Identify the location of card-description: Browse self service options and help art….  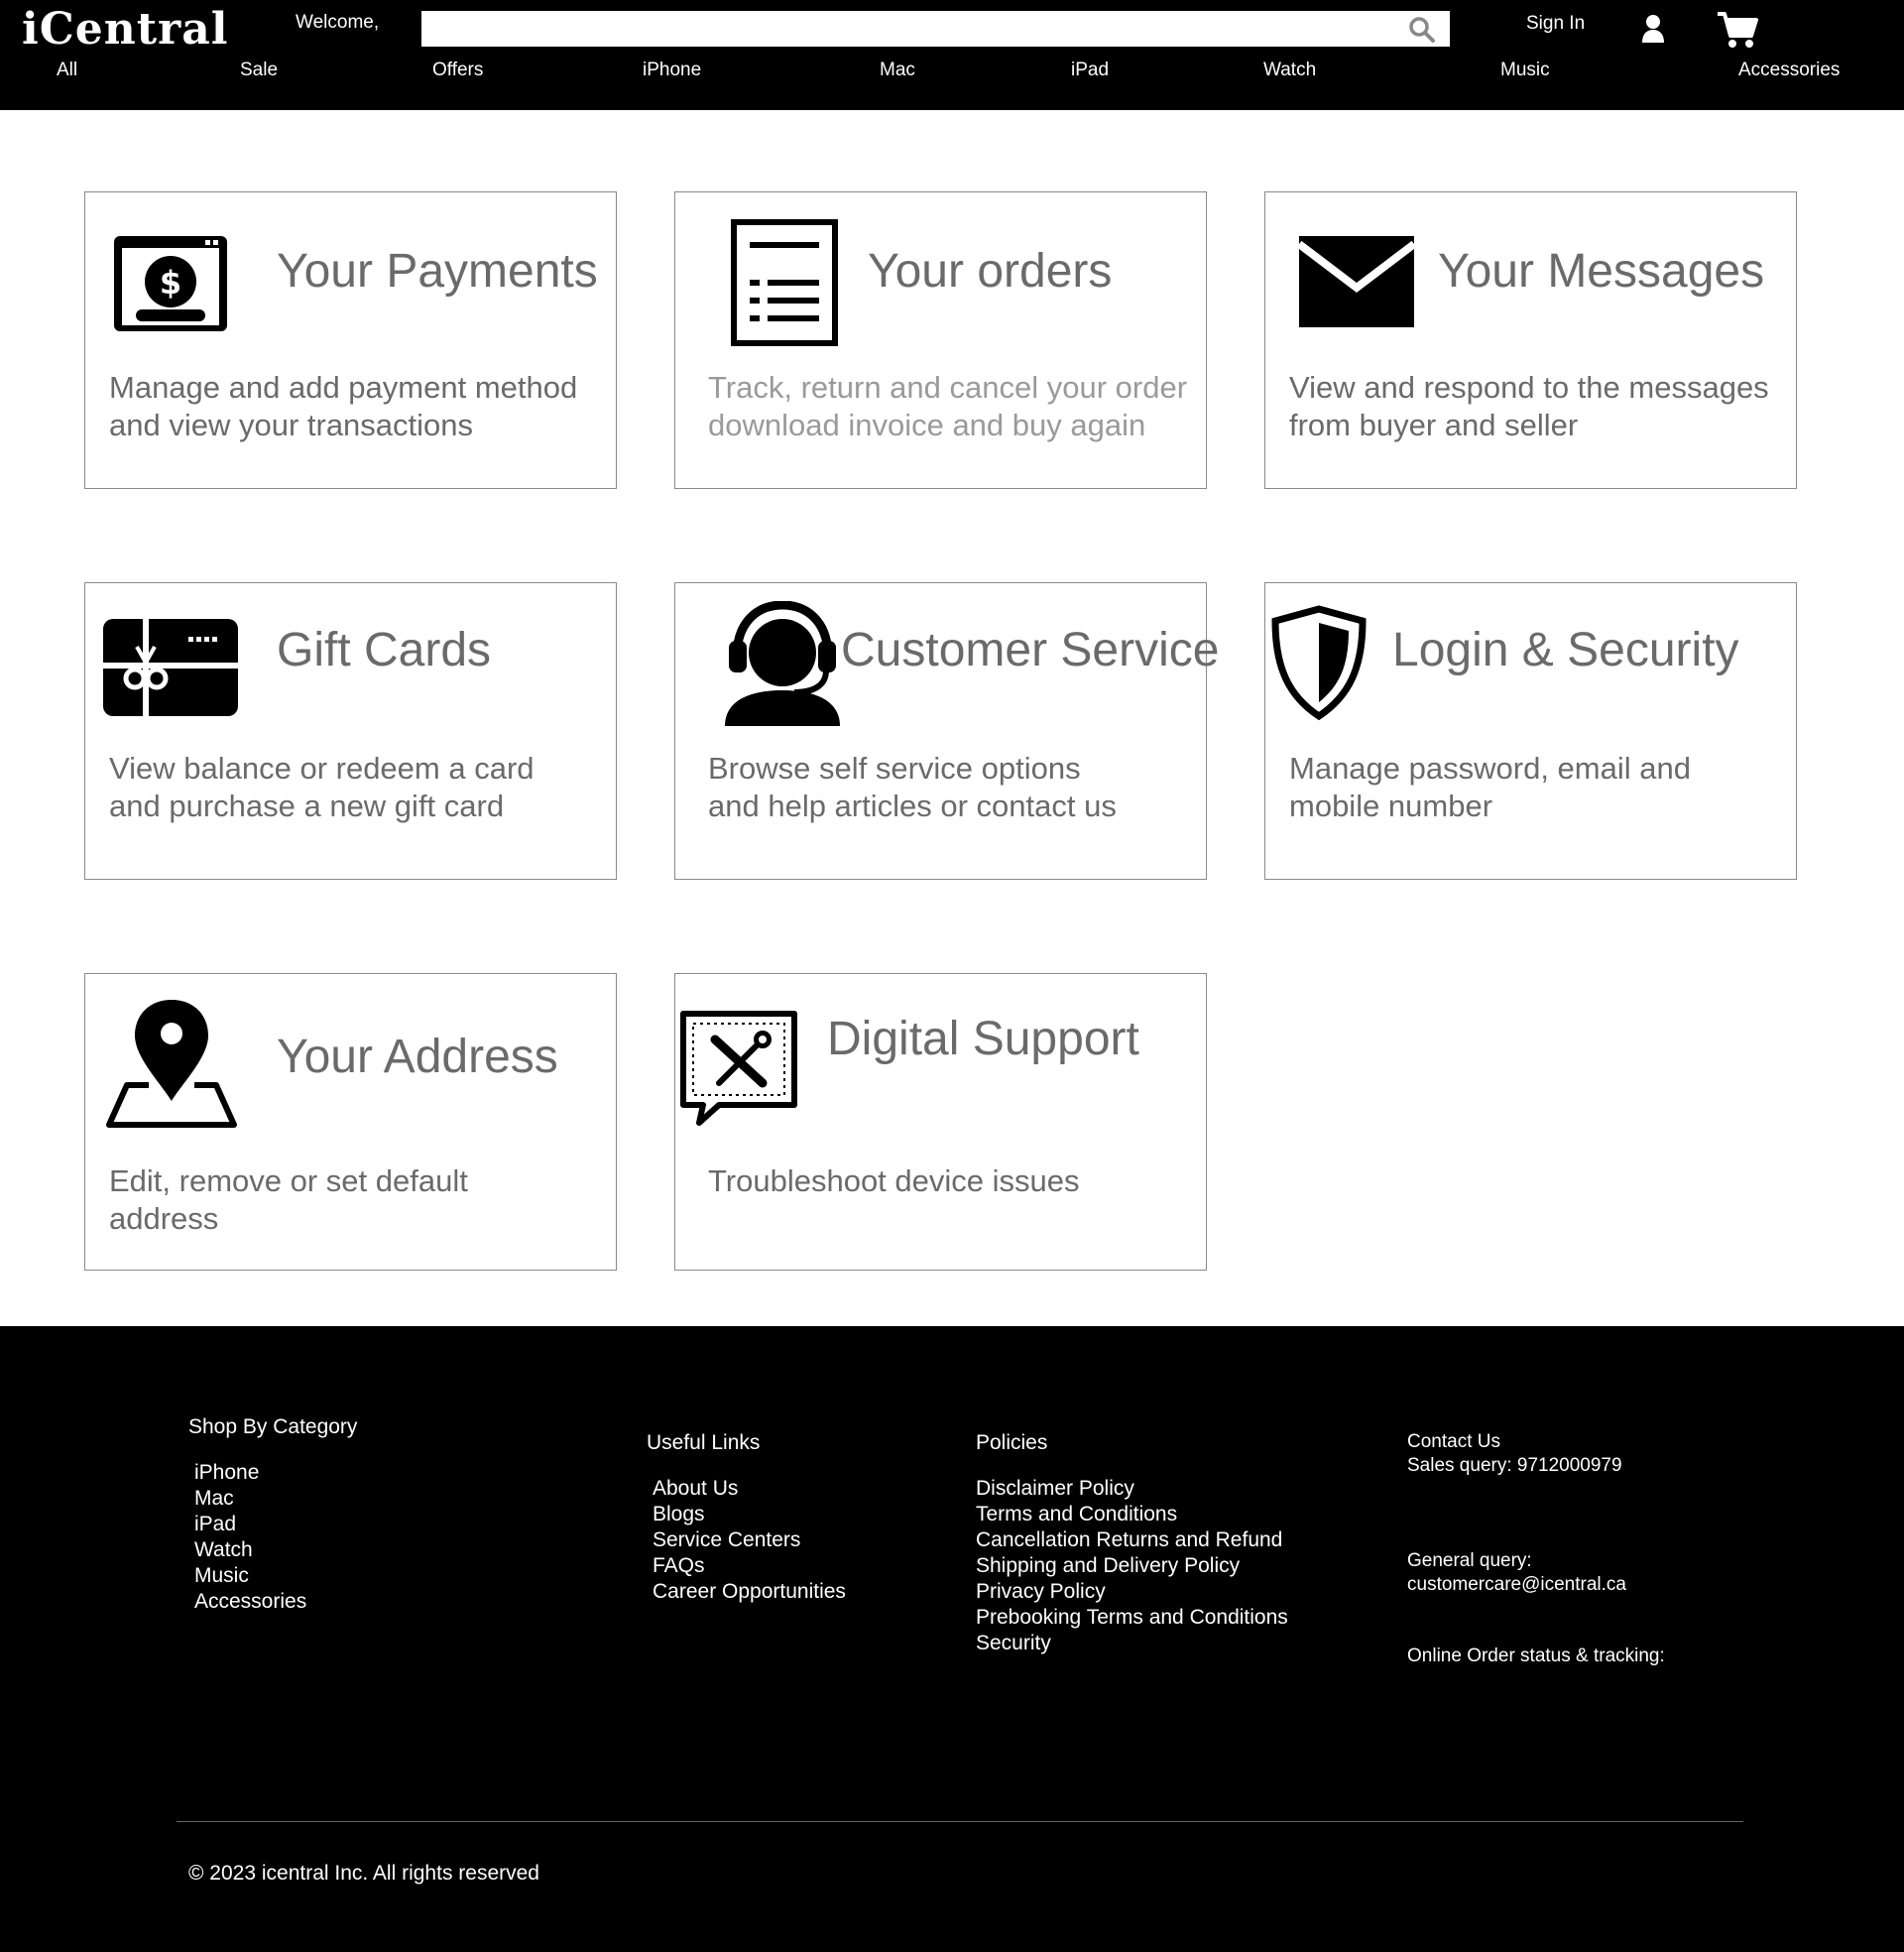
(912, 787).